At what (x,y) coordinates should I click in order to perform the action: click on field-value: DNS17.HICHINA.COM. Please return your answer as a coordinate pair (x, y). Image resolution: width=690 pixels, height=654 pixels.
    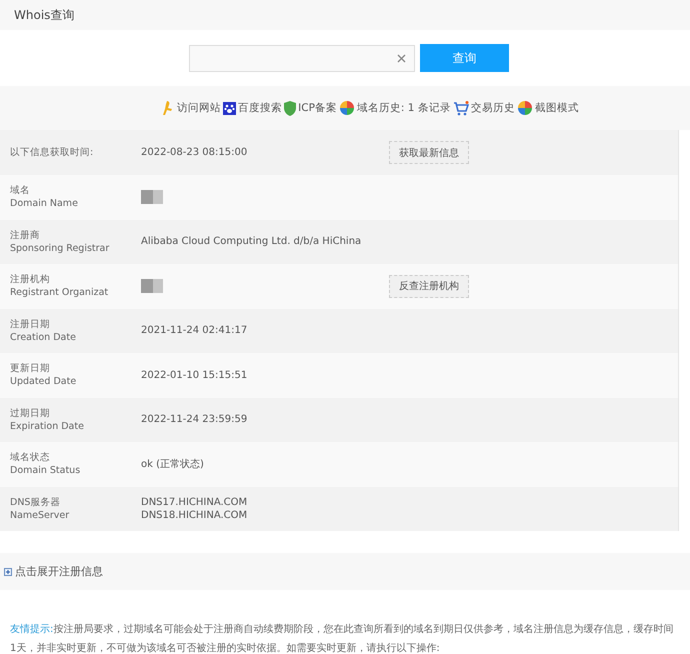
    Looking at the image, I should click on (194, 502).